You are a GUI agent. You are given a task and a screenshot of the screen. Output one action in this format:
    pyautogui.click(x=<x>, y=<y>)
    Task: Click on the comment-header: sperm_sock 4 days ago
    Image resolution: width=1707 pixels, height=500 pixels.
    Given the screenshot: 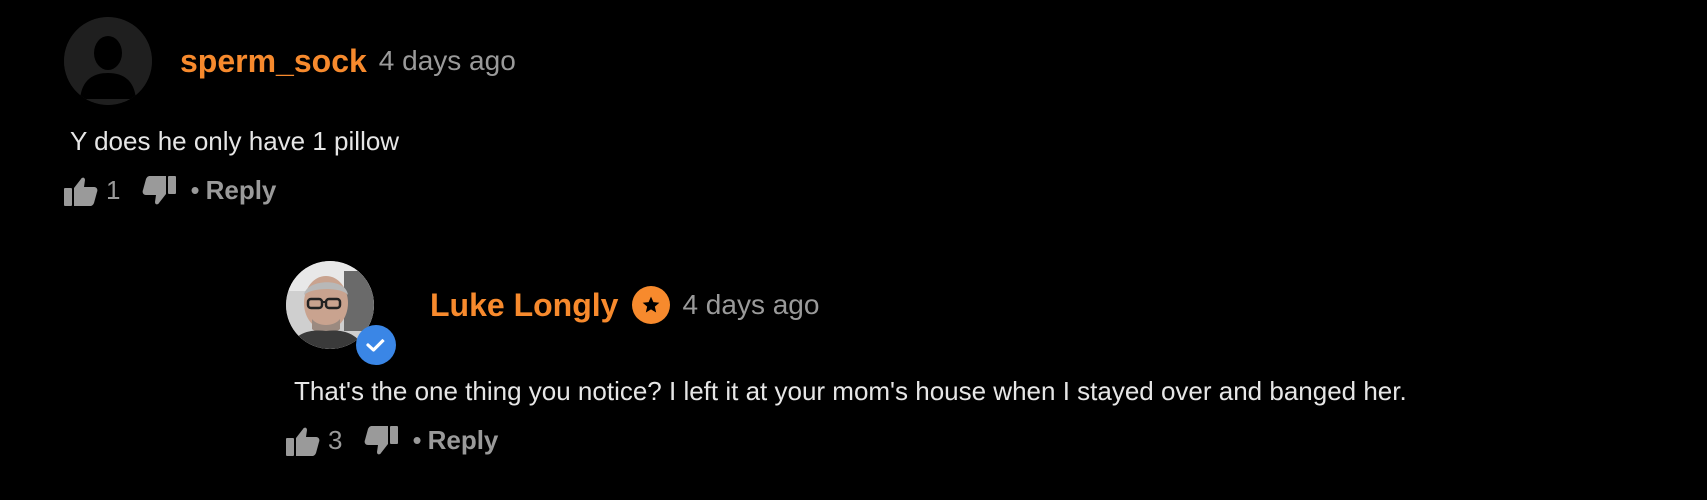 What is the action you would take?
    pyautogui.click(x=290, y=61)
    